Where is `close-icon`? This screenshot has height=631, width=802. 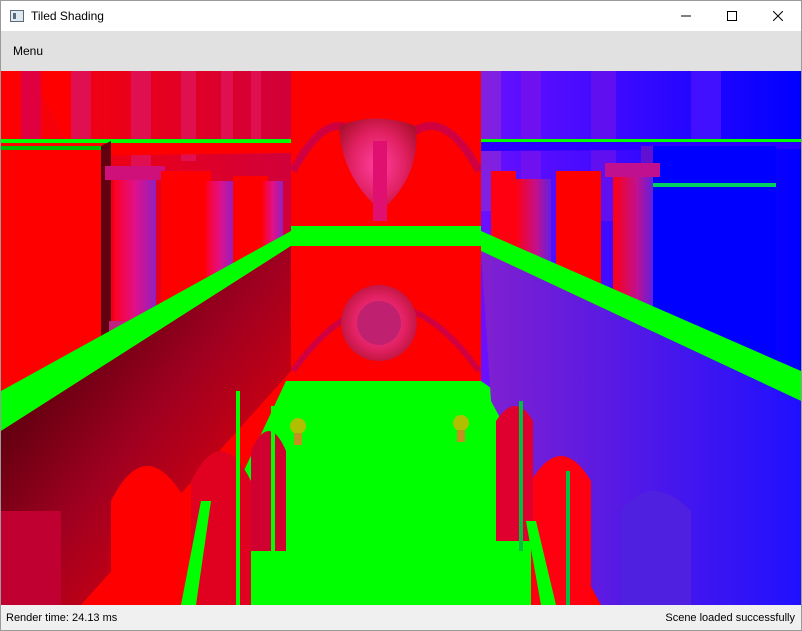
close-icon is located at coordinates (778, 16).